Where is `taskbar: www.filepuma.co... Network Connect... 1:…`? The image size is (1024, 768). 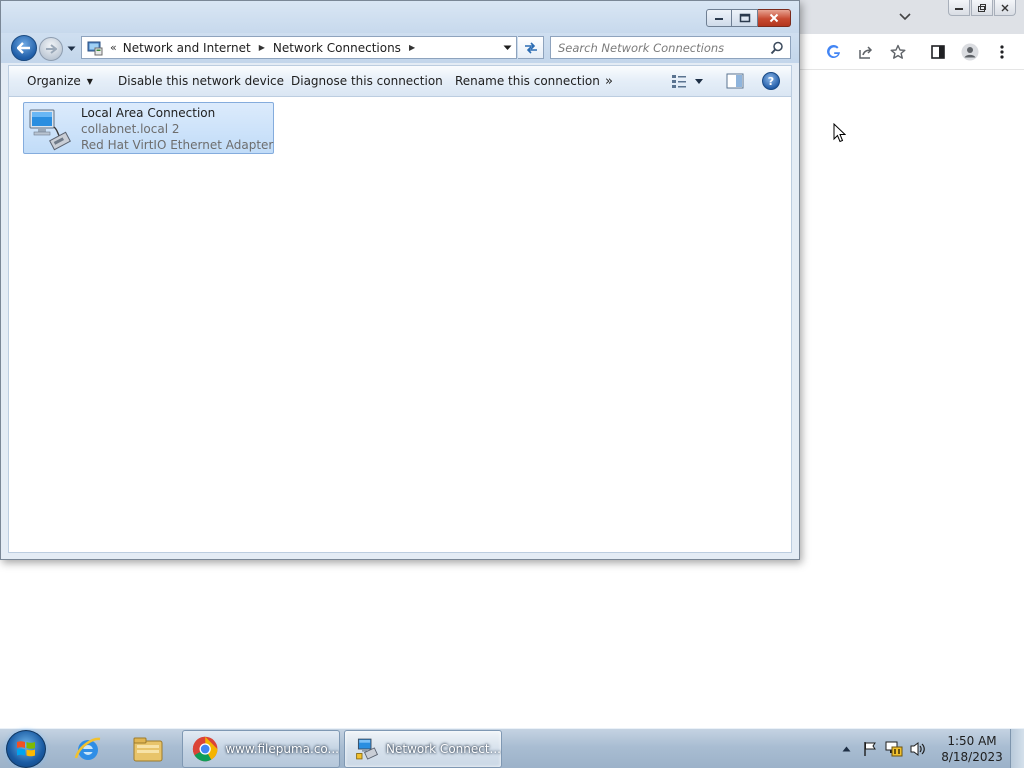 taskbar: www.filepuma.co... Network Connect... 1:… is located at coordinates (512, 748).